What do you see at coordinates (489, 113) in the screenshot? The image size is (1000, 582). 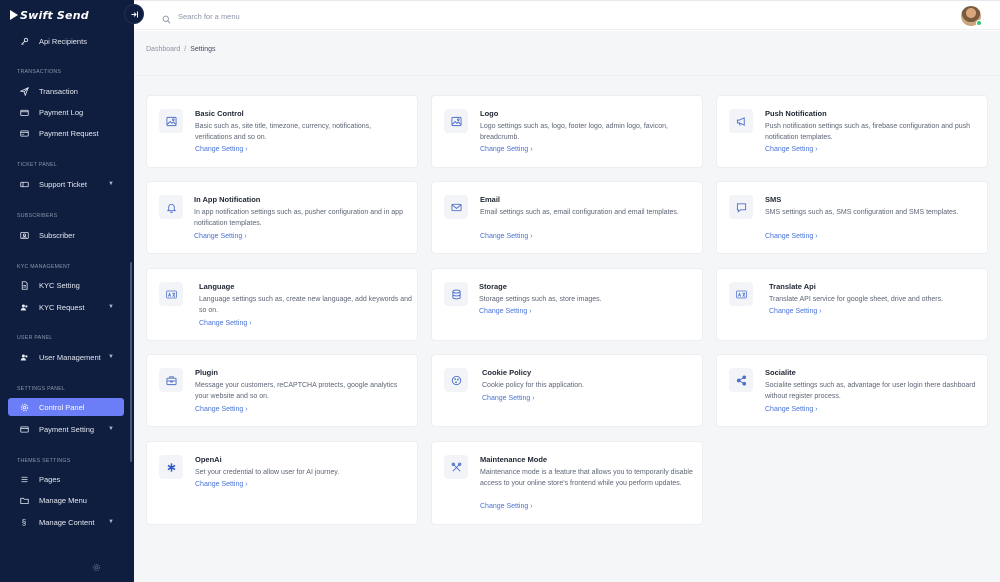 I see `card-title: Logo` at bounding box center [489, 113].